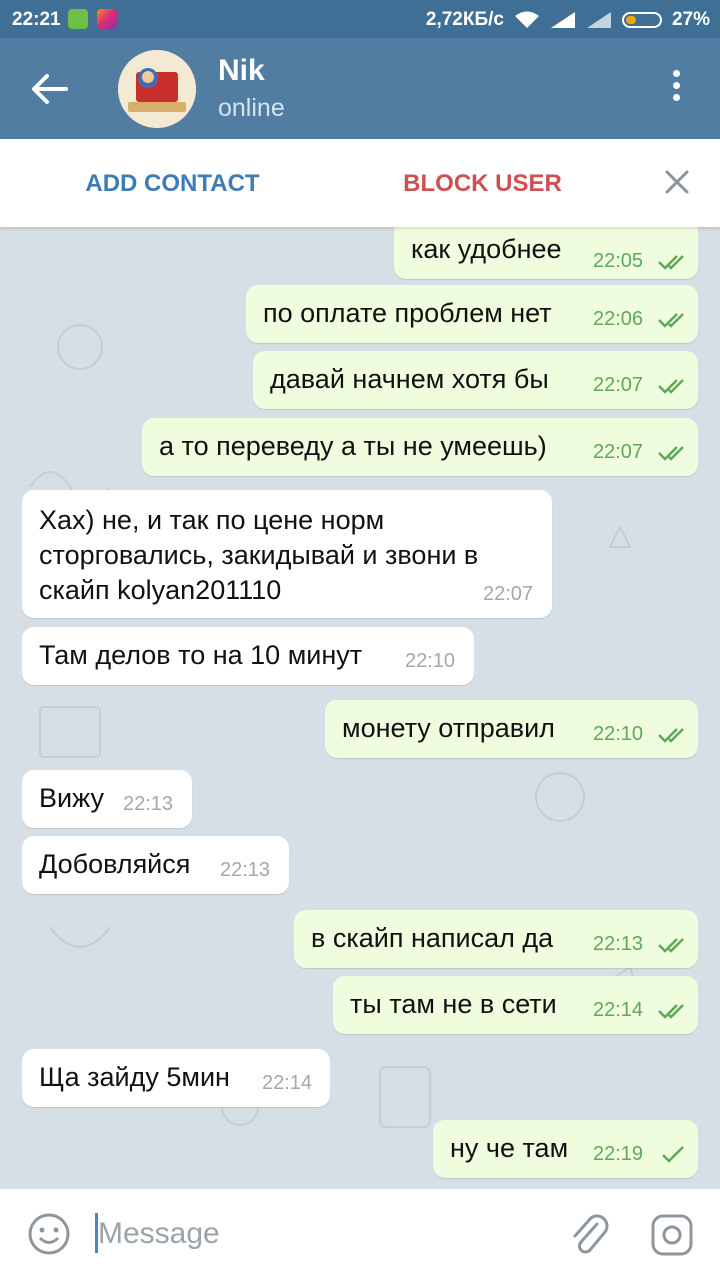 Image resolution: width=720 pixels, height=1280 pixels. I want to click on back-arrow-icon, so click(50, 89).